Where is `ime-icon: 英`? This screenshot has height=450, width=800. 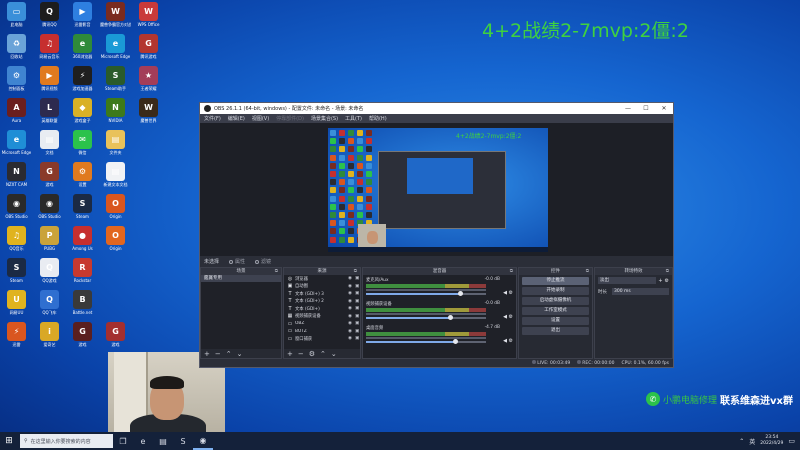
ime-icon: 英 is located at coordinates (752, 441).